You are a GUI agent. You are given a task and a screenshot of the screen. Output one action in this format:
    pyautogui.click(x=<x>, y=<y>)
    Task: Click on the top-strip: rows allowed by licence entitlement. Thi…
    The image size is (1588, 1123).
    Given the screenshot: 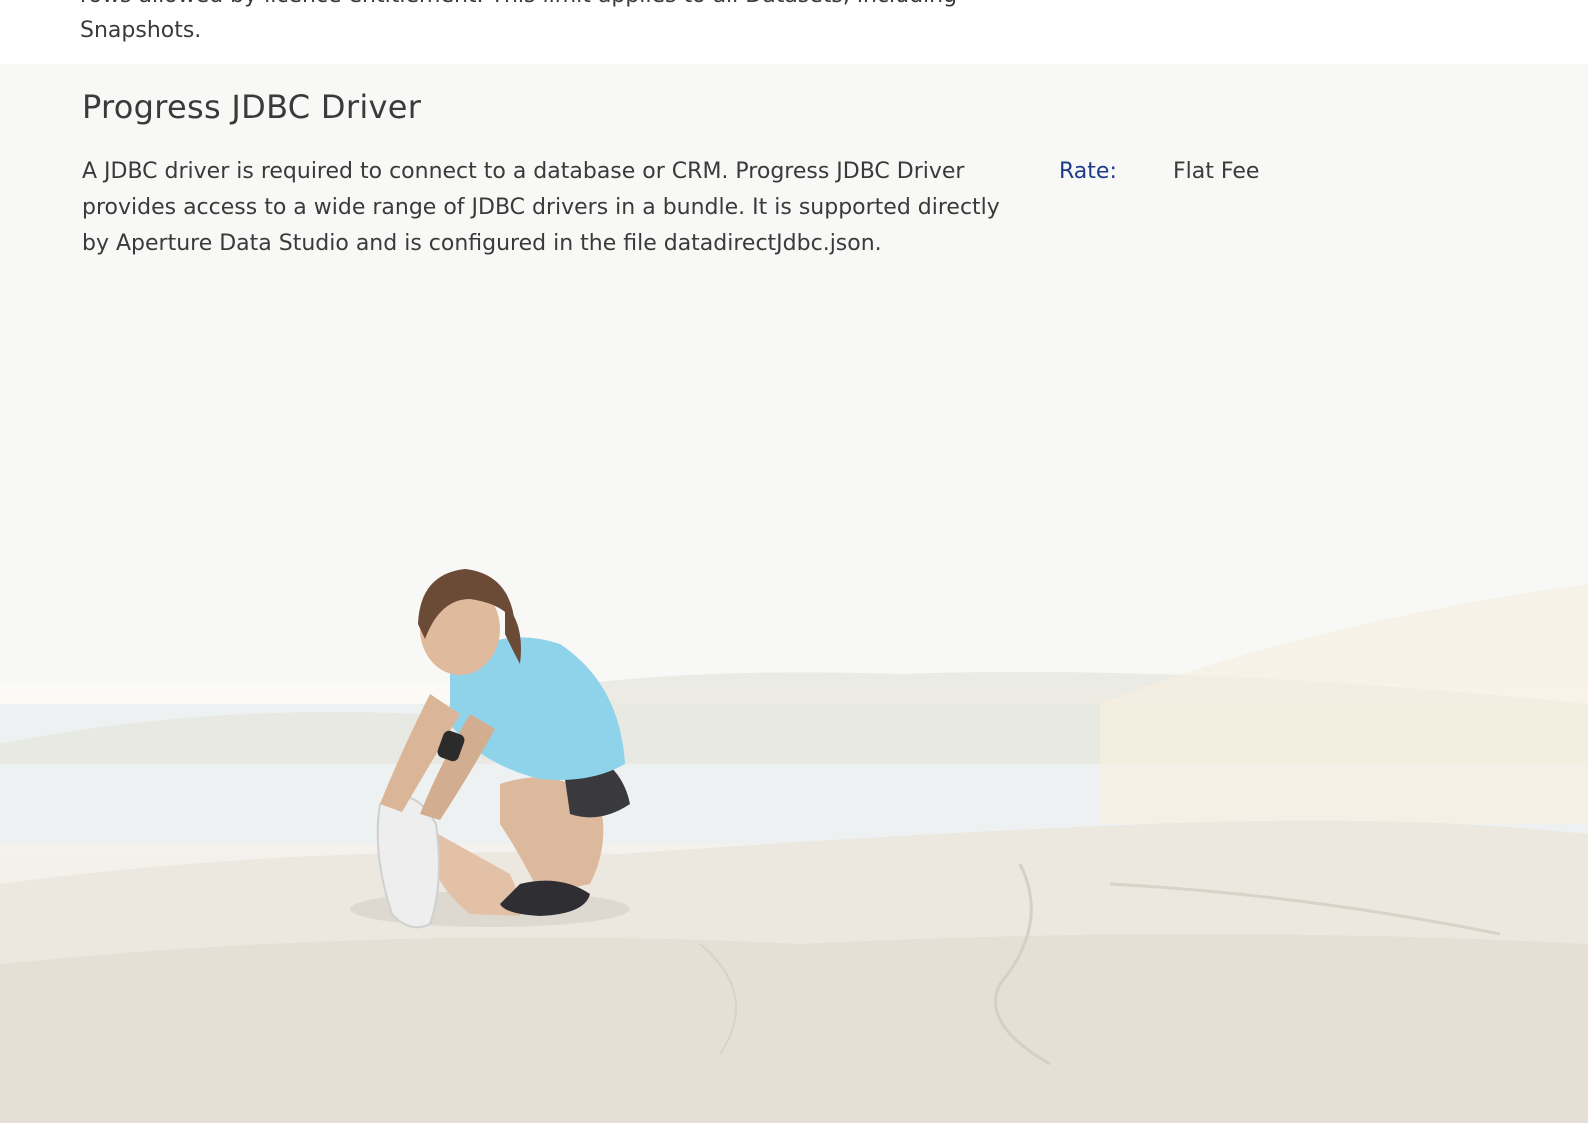 What is the action you would take?
    pyautogui.click(x=794, y=32)
    